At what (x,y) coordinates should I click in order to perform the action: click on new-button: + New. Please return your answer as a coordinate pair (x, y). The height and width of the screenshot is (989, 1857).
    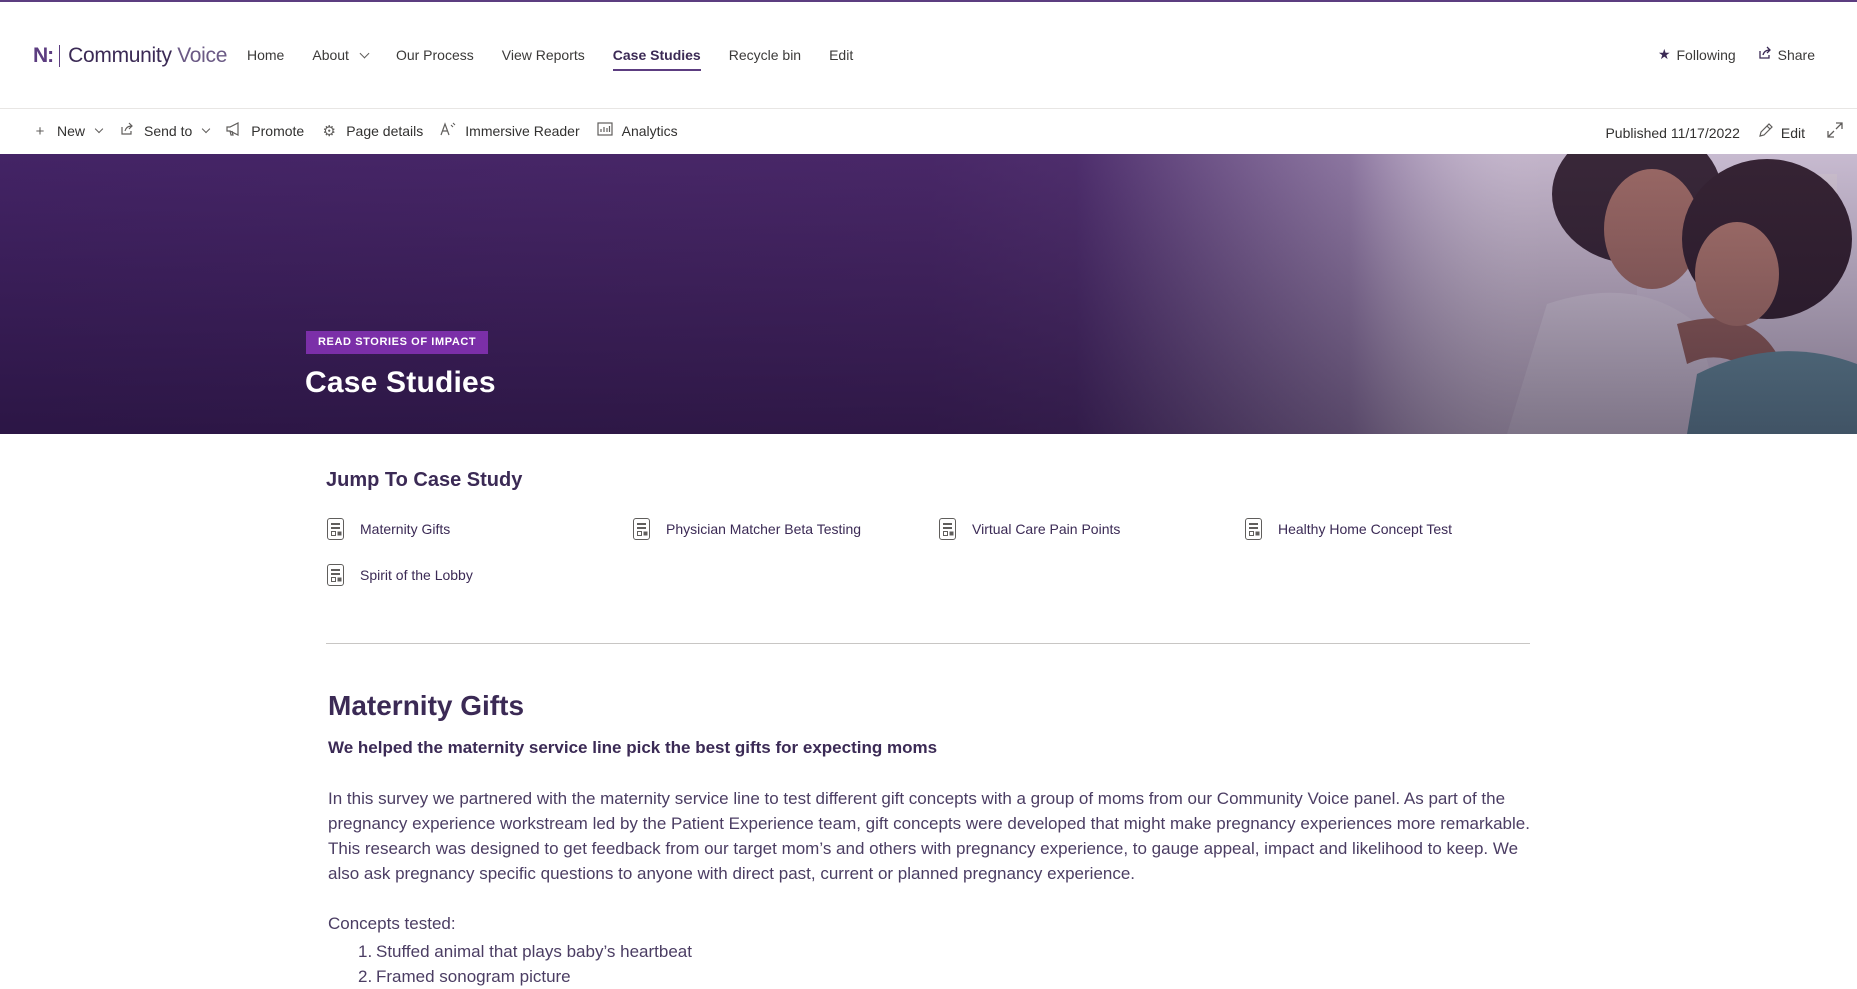
    Looking at the image, I should click on (68, 131).